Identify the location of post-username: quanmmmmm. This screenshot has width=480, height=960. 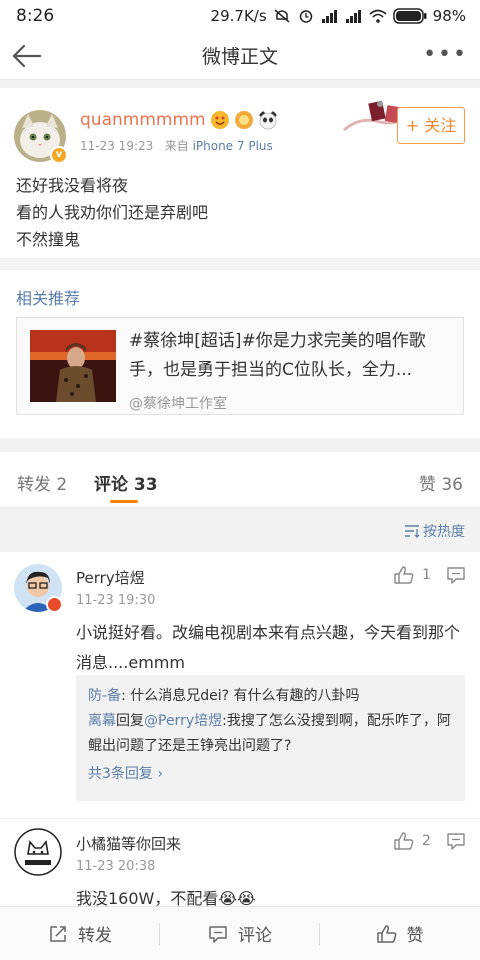
(179, 120).